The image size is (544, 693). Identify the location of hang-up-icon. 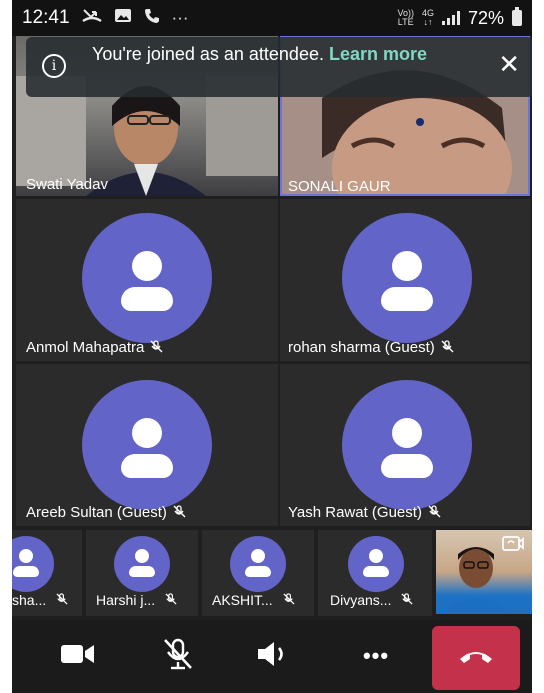
(476, 658).